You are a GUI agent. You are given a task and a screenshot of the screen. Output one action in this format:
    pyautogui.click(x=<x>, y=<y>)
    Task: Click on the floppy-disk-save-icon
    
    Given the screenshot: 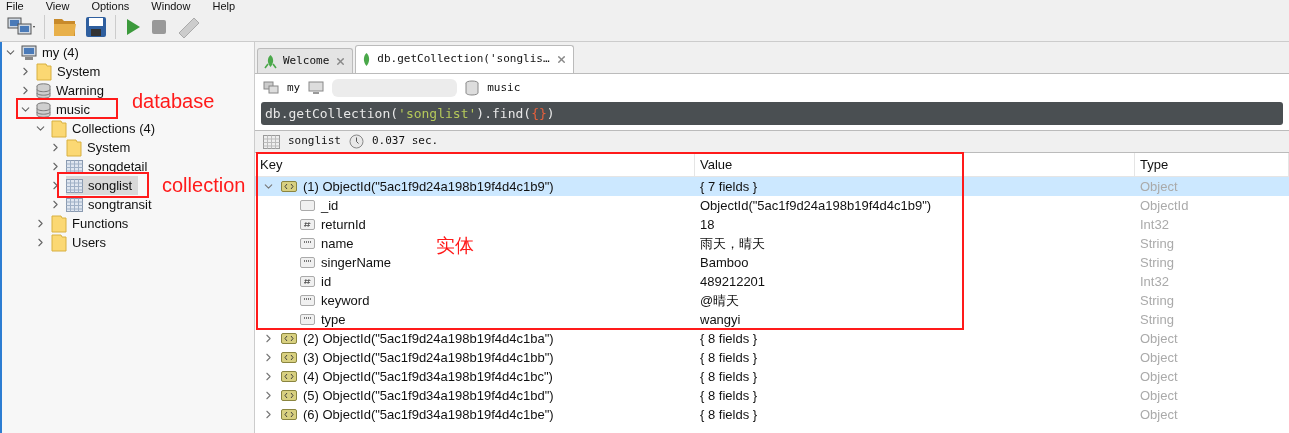 What is the action you would take?
    pyautogui.click(x=96, y=26)
    